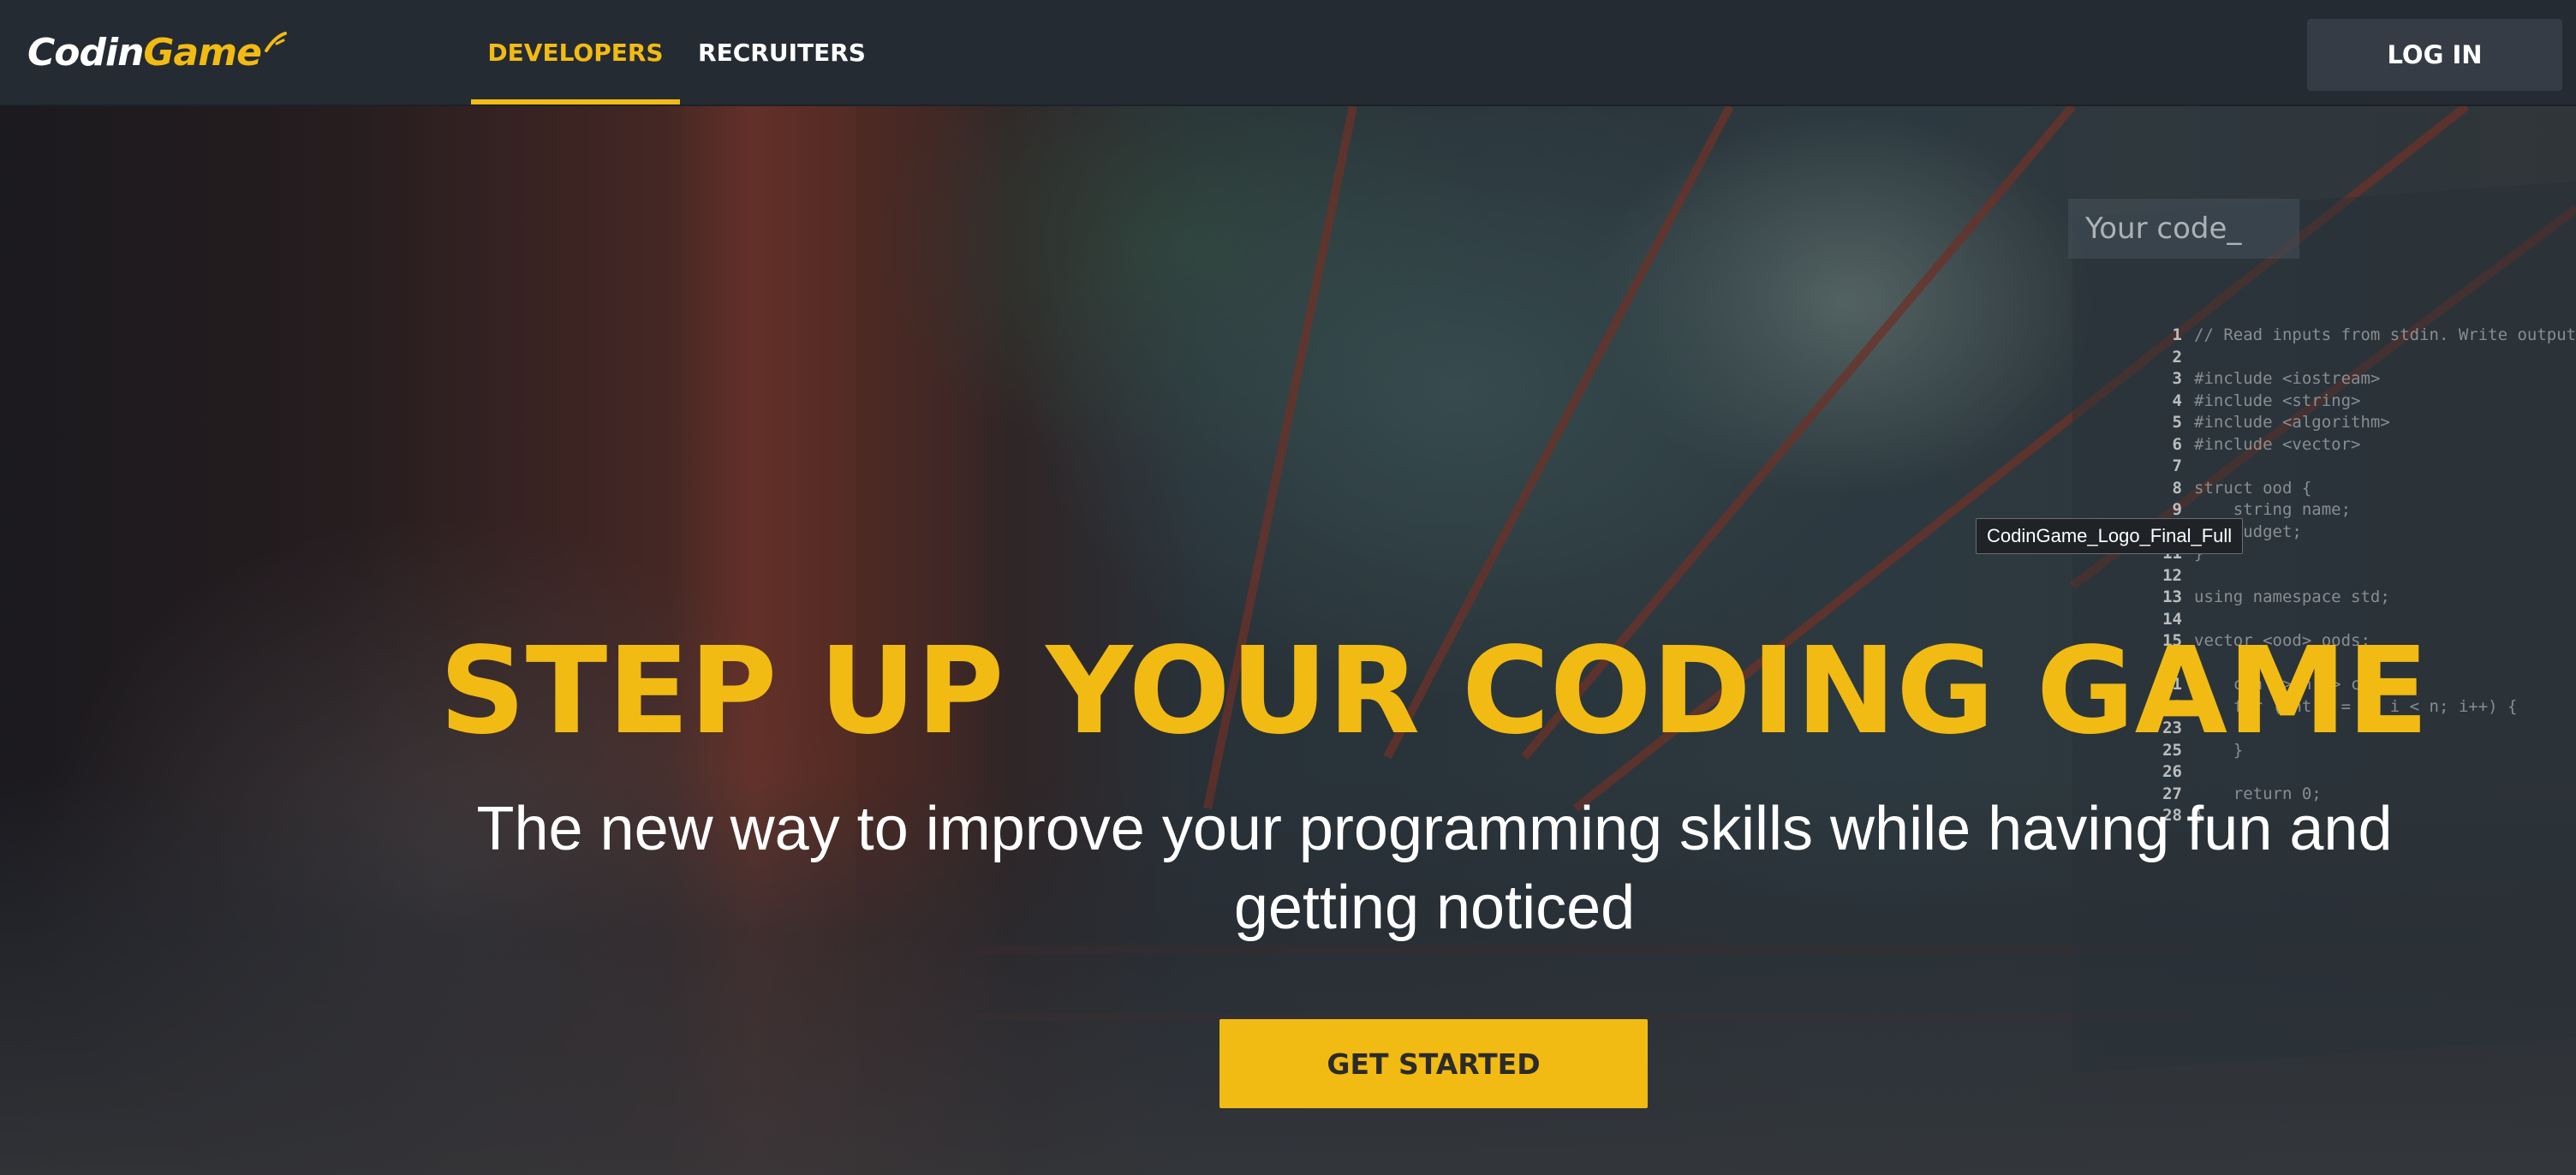 This screenshot has height=1175, width=2576. I want to click on logo-text-game: Game, so click(202, 52).